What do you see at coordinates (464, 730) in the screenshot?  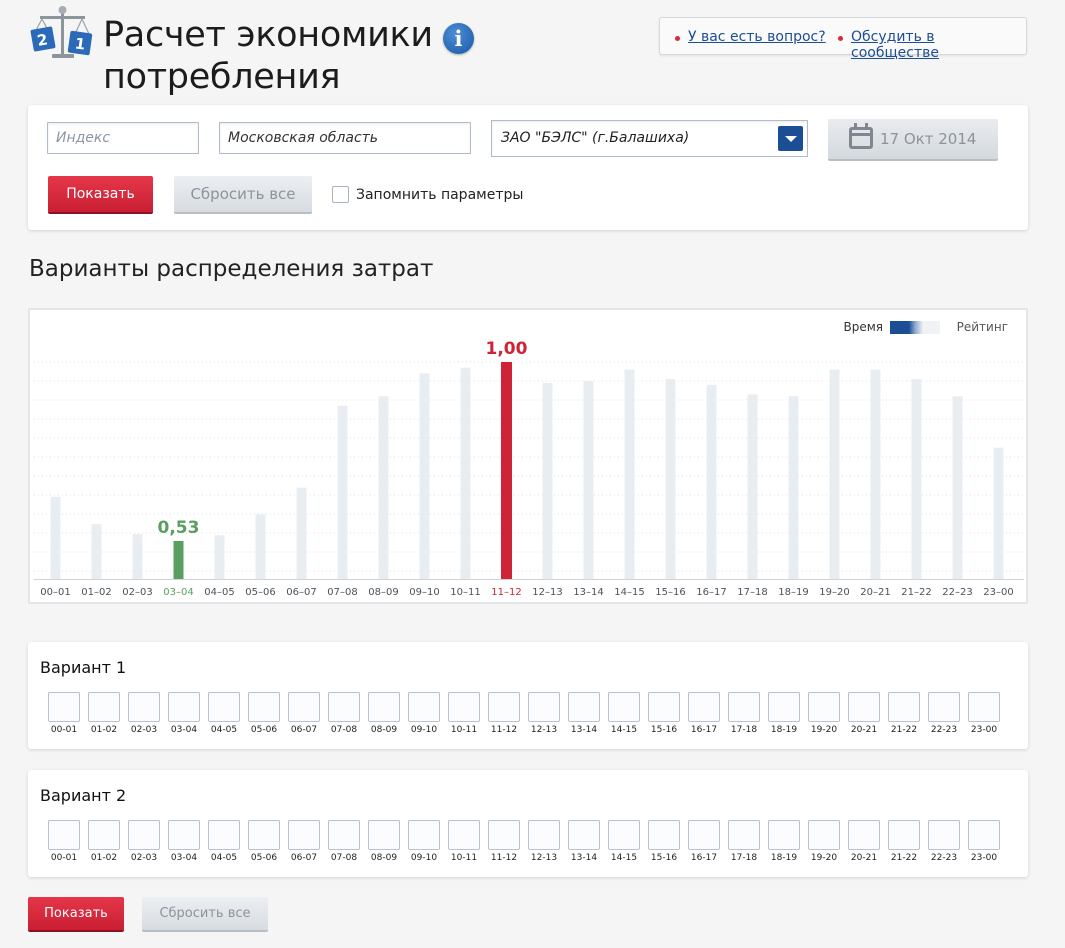 I see `hour-slot-label: 10-11` at bounding box center [464, 730].